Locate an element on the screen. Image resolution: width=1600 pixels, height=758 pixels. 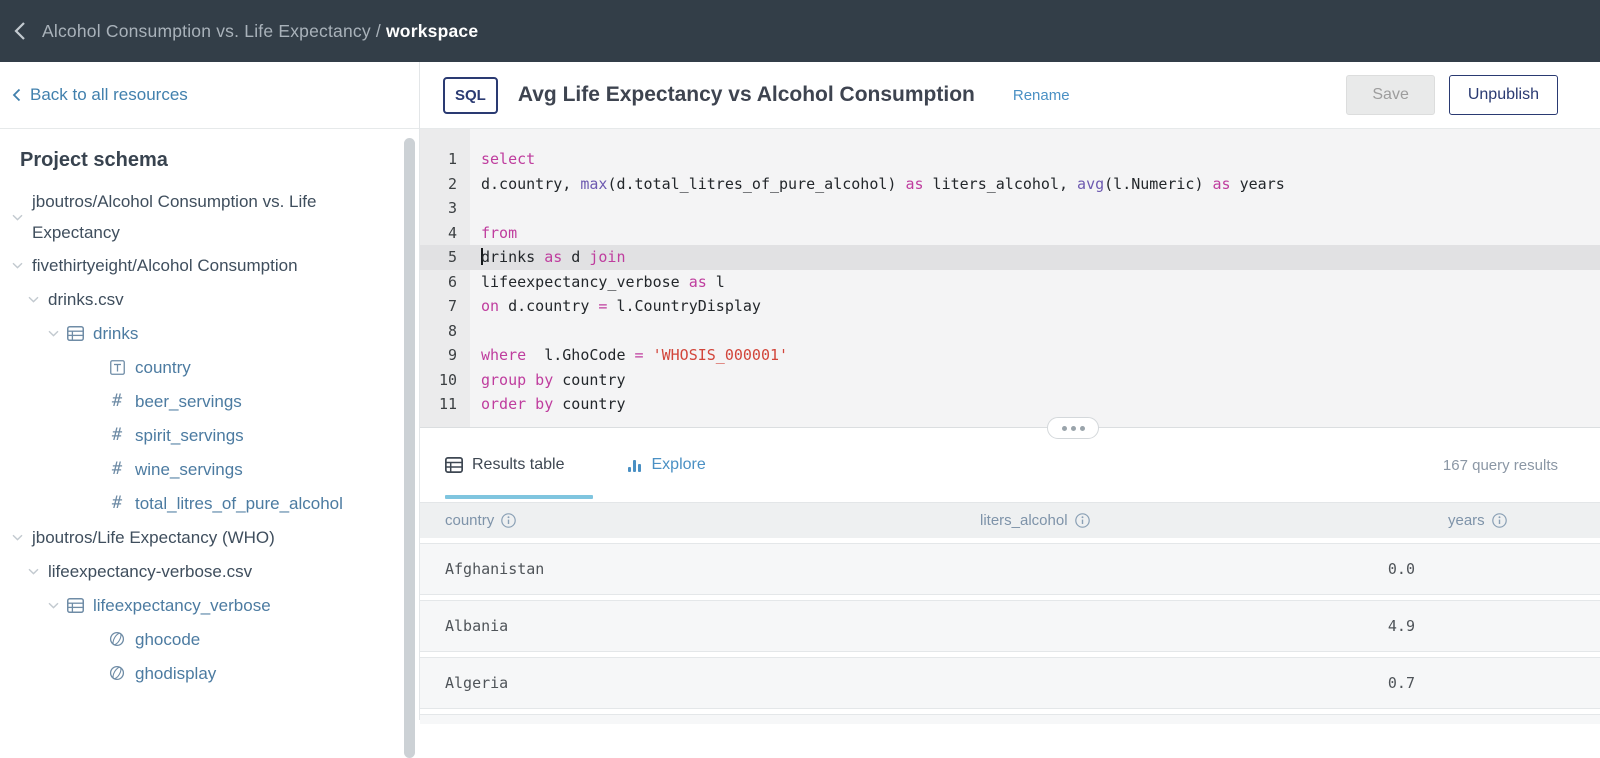
line-code: drinks as d join is located at coordinates (553, 257).